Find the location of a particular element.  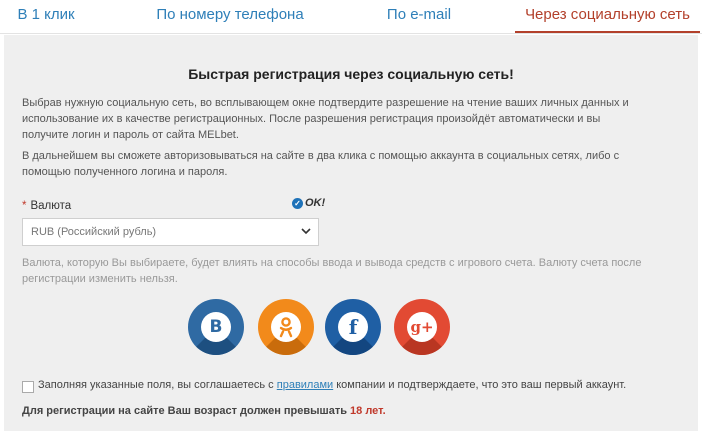

age-value: 18 лет. is located at coordinates (368, 411).